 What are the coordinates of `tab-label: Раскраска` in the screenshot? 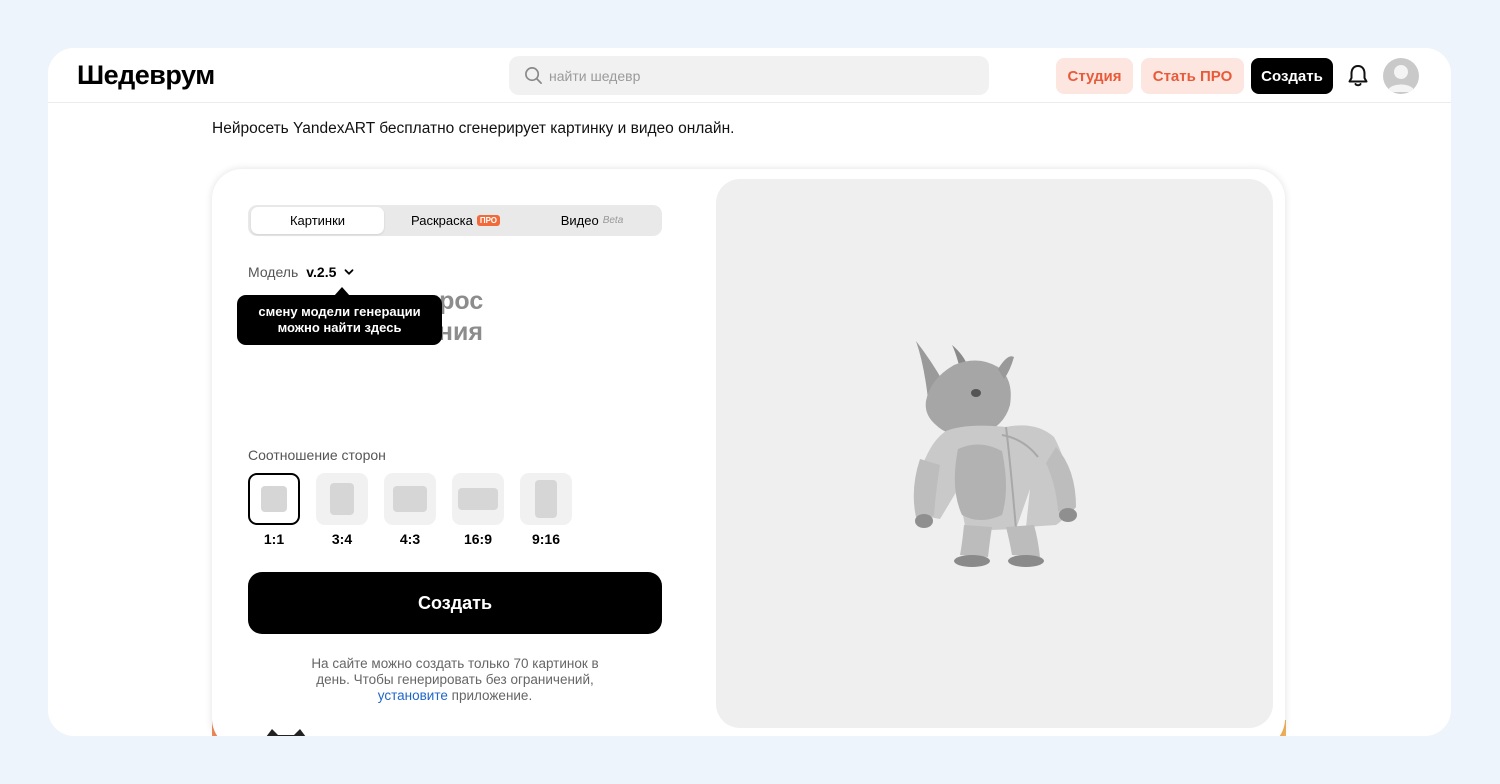 It's located at (441, 220).